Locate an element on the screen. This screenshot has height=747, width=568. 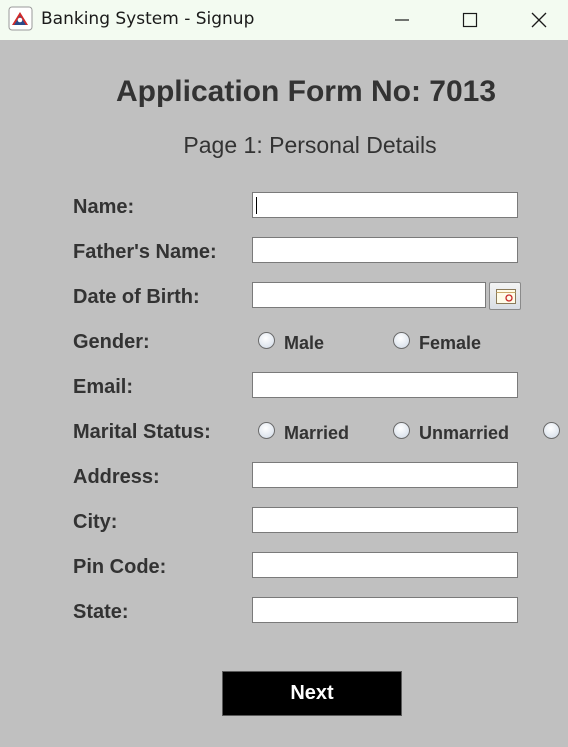
father-name-label: Father's Name: is located at coordinates (145, 252).